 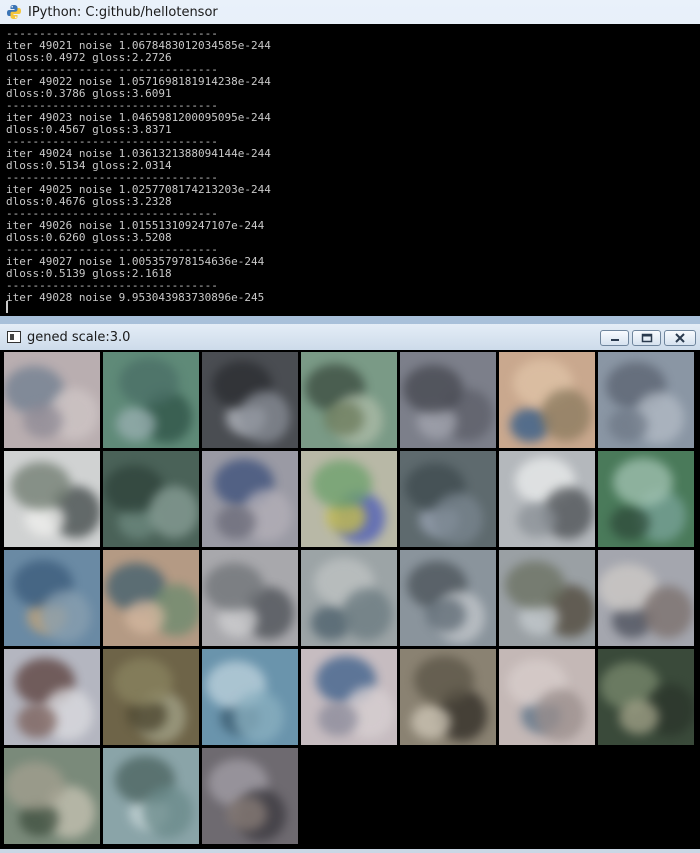 I want to click on python-icon, so click(x=14, y=12).